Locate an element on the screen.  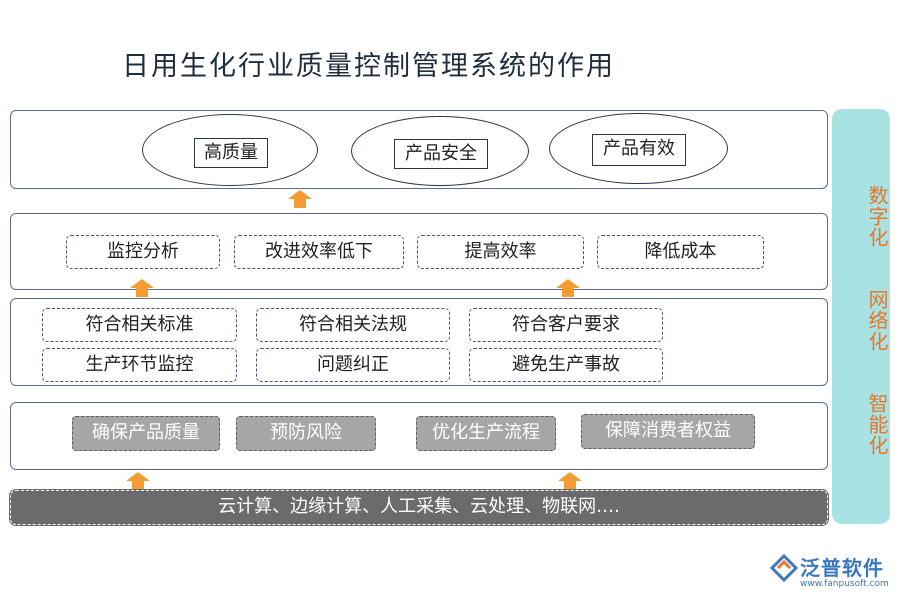
logo-name: 泛普软件 is located at coordinates (842, 568).